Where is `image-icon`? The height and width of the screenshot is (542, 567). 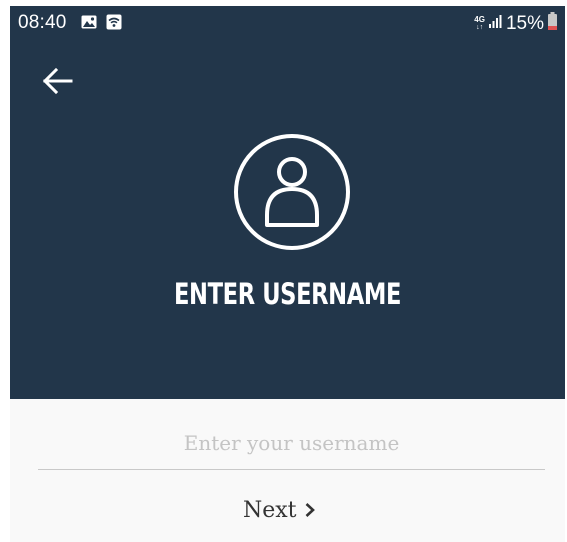
image-icon is located at coordinates (89, 24).